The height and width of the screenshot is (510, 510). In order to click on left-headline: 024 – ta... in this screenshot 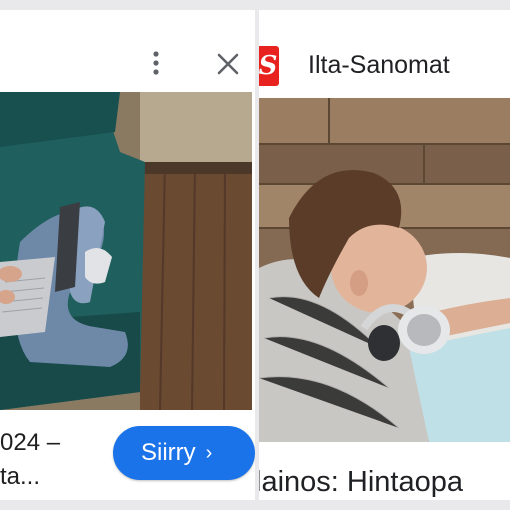, I will do `click(60, 460)`.